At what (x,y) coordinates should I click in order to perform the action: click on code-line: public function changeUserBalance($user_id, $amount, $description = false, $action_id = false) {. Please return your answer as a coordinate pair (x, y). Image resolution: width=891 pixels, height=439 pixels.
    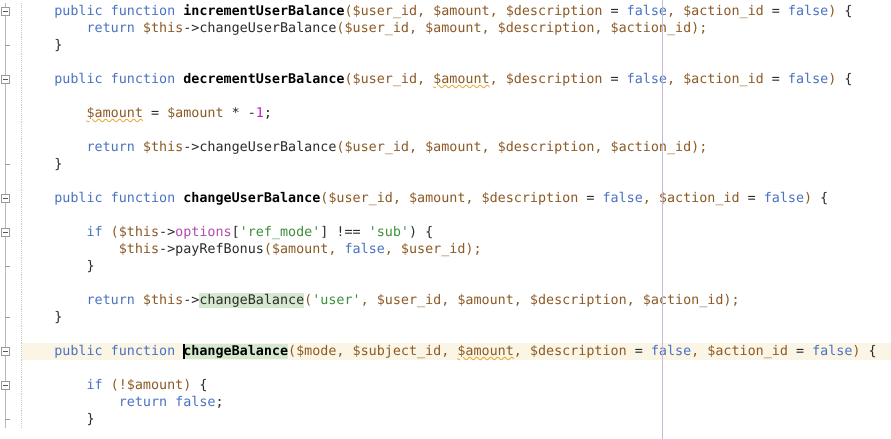
    Looking at the image, I should click on (441, 198).